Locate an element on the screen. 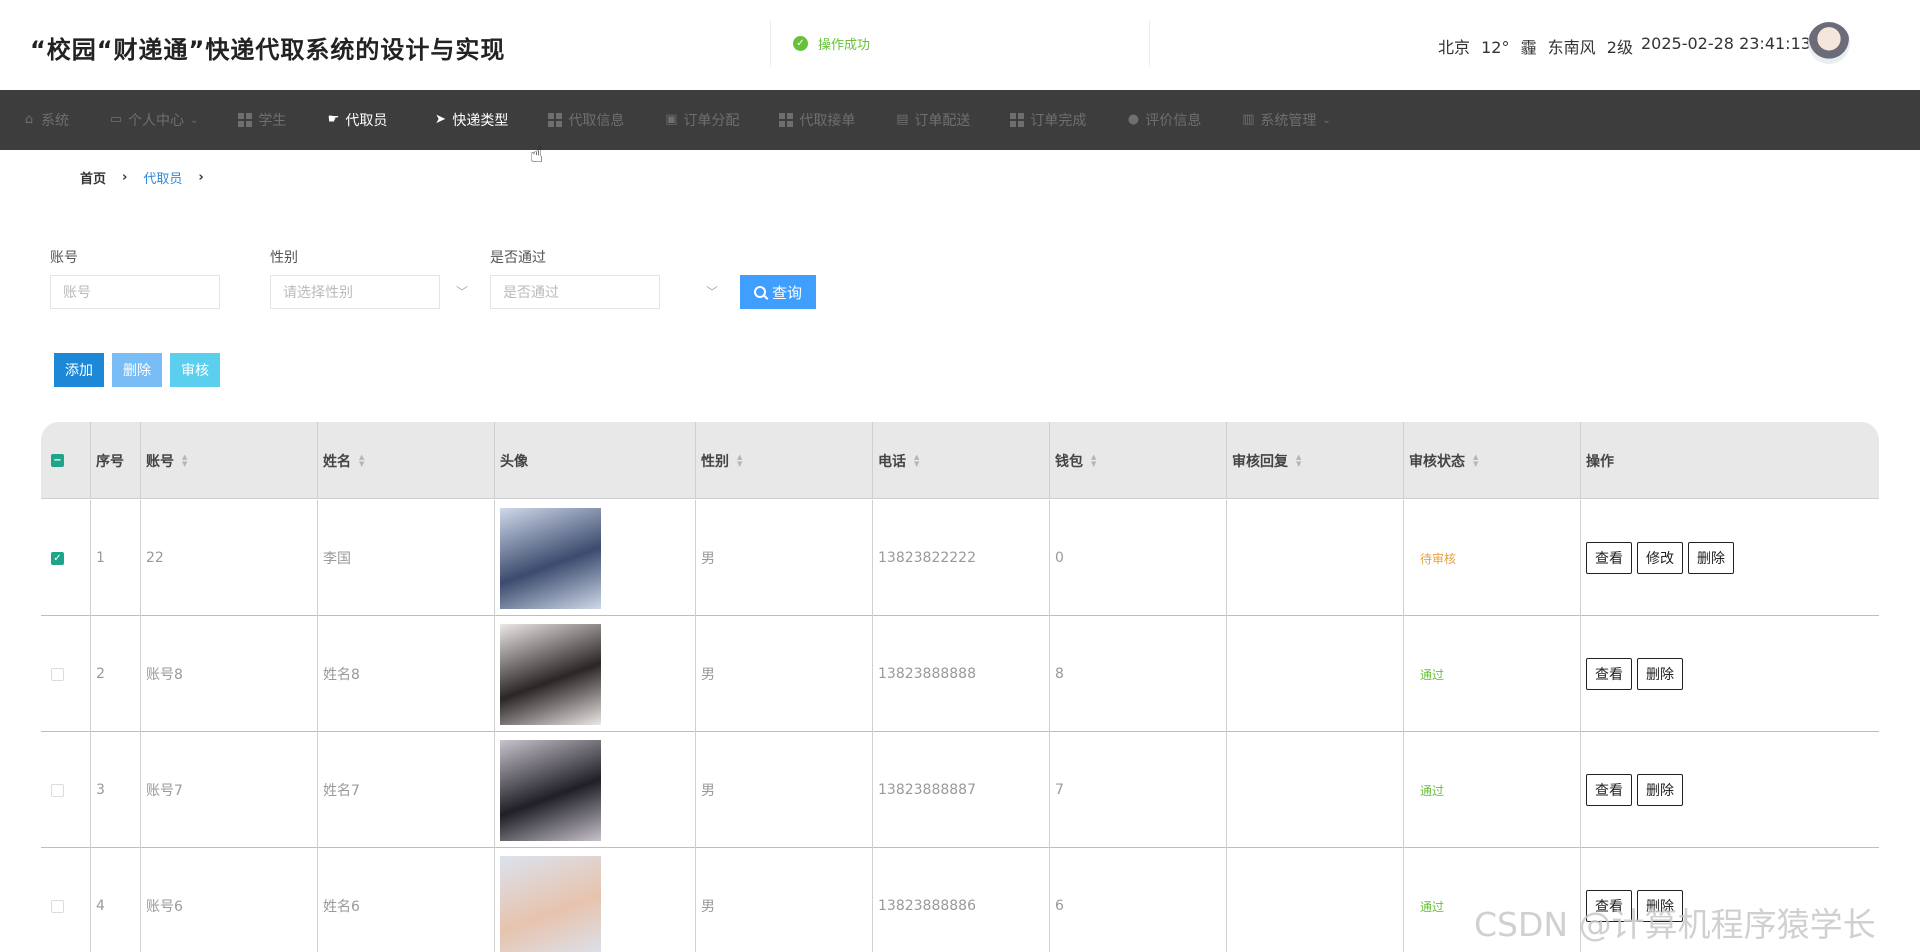 Image resolution: width=1920 pixels, height=952 pixels. table-cell: 4 is located at coordinates (115, 900).